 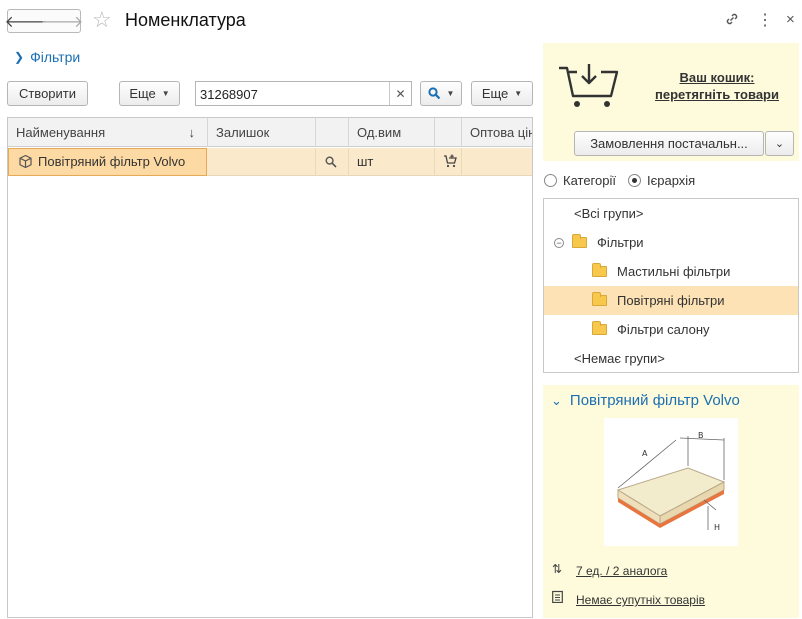 I want to click on product-image: A B H, so click(x=671, y=482).